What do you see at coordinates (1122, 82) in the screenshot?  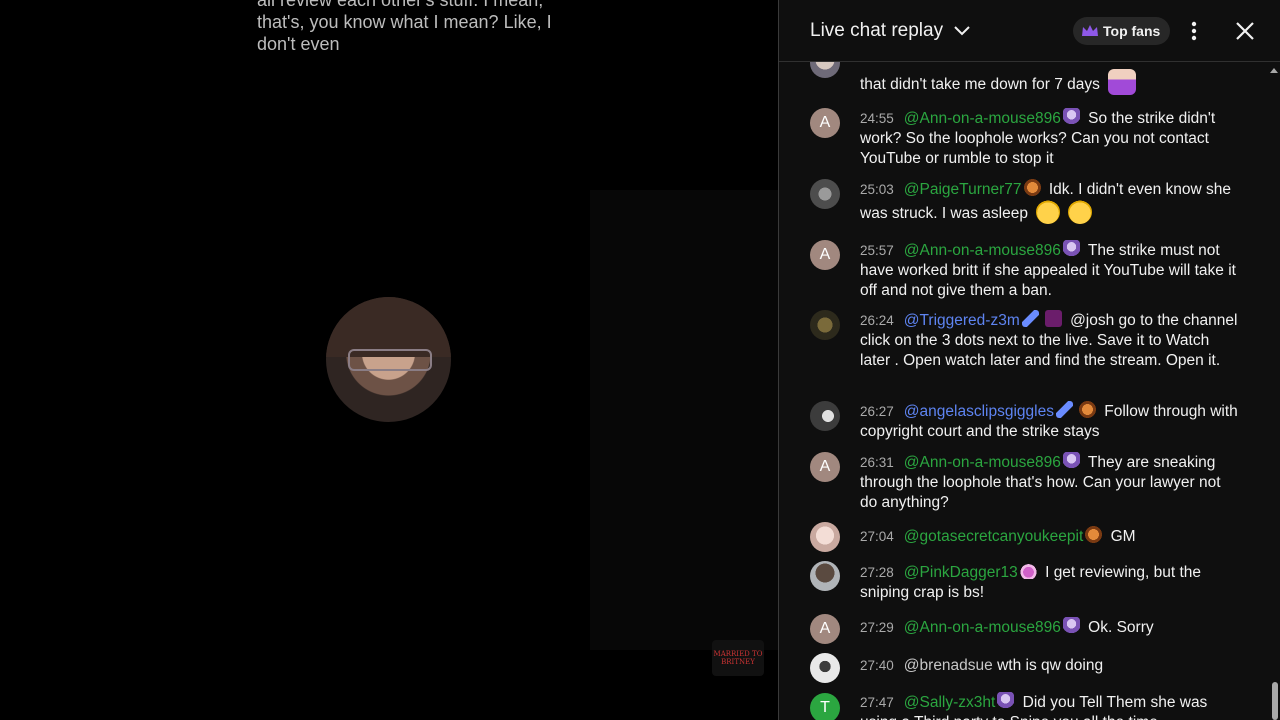 I see `shrug-emoji-icon` at bounding box center [1122, 82].